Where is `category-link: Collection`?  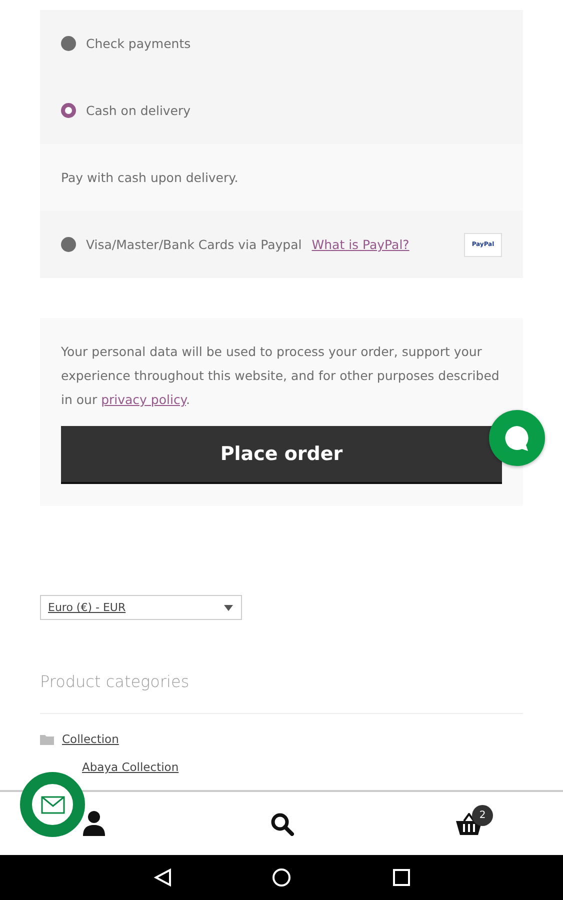 category-link: Collection is located at coordinates (90, 739).